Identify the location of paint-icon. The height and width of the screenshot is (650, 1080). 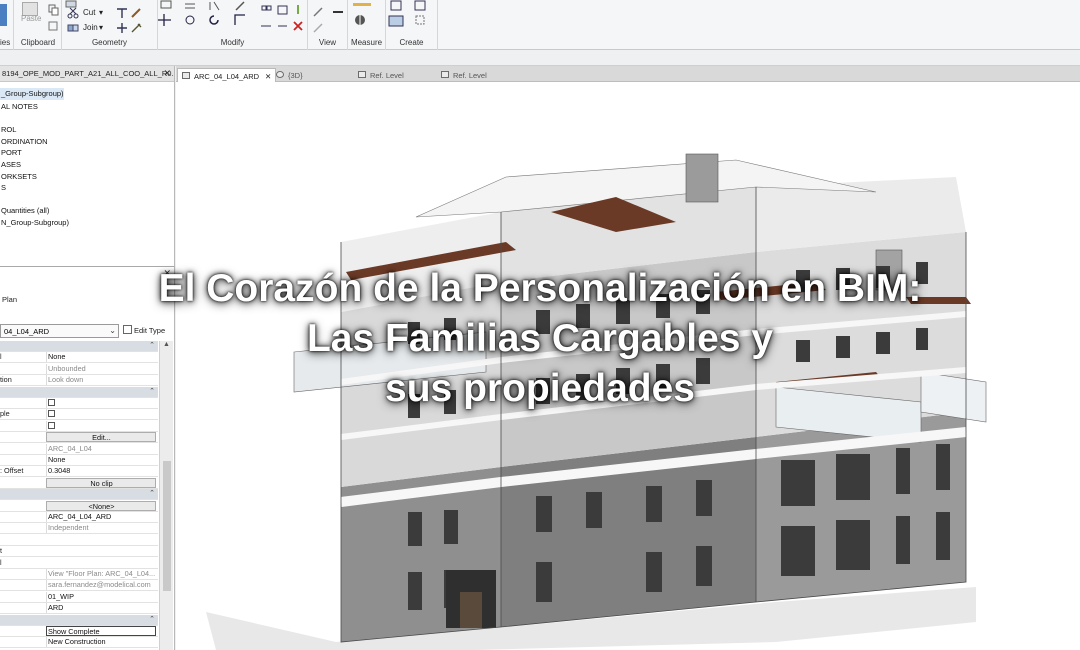
(136, 13).